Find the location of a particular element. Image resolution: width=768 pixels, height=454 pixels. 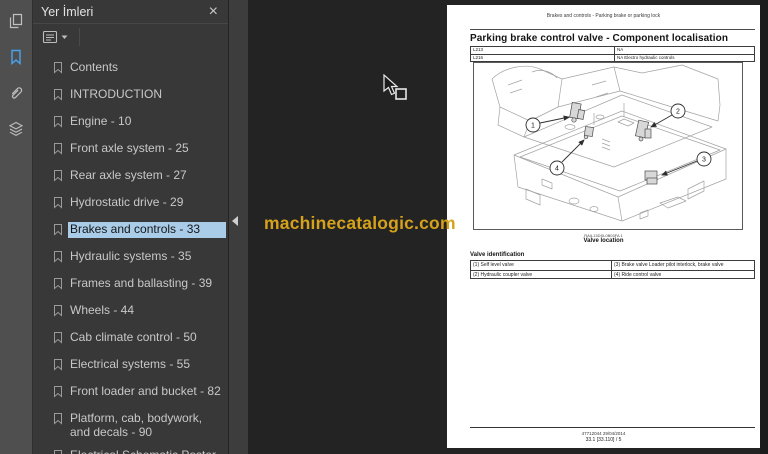

chevron-down-icon is located at coordinates (64, 37).